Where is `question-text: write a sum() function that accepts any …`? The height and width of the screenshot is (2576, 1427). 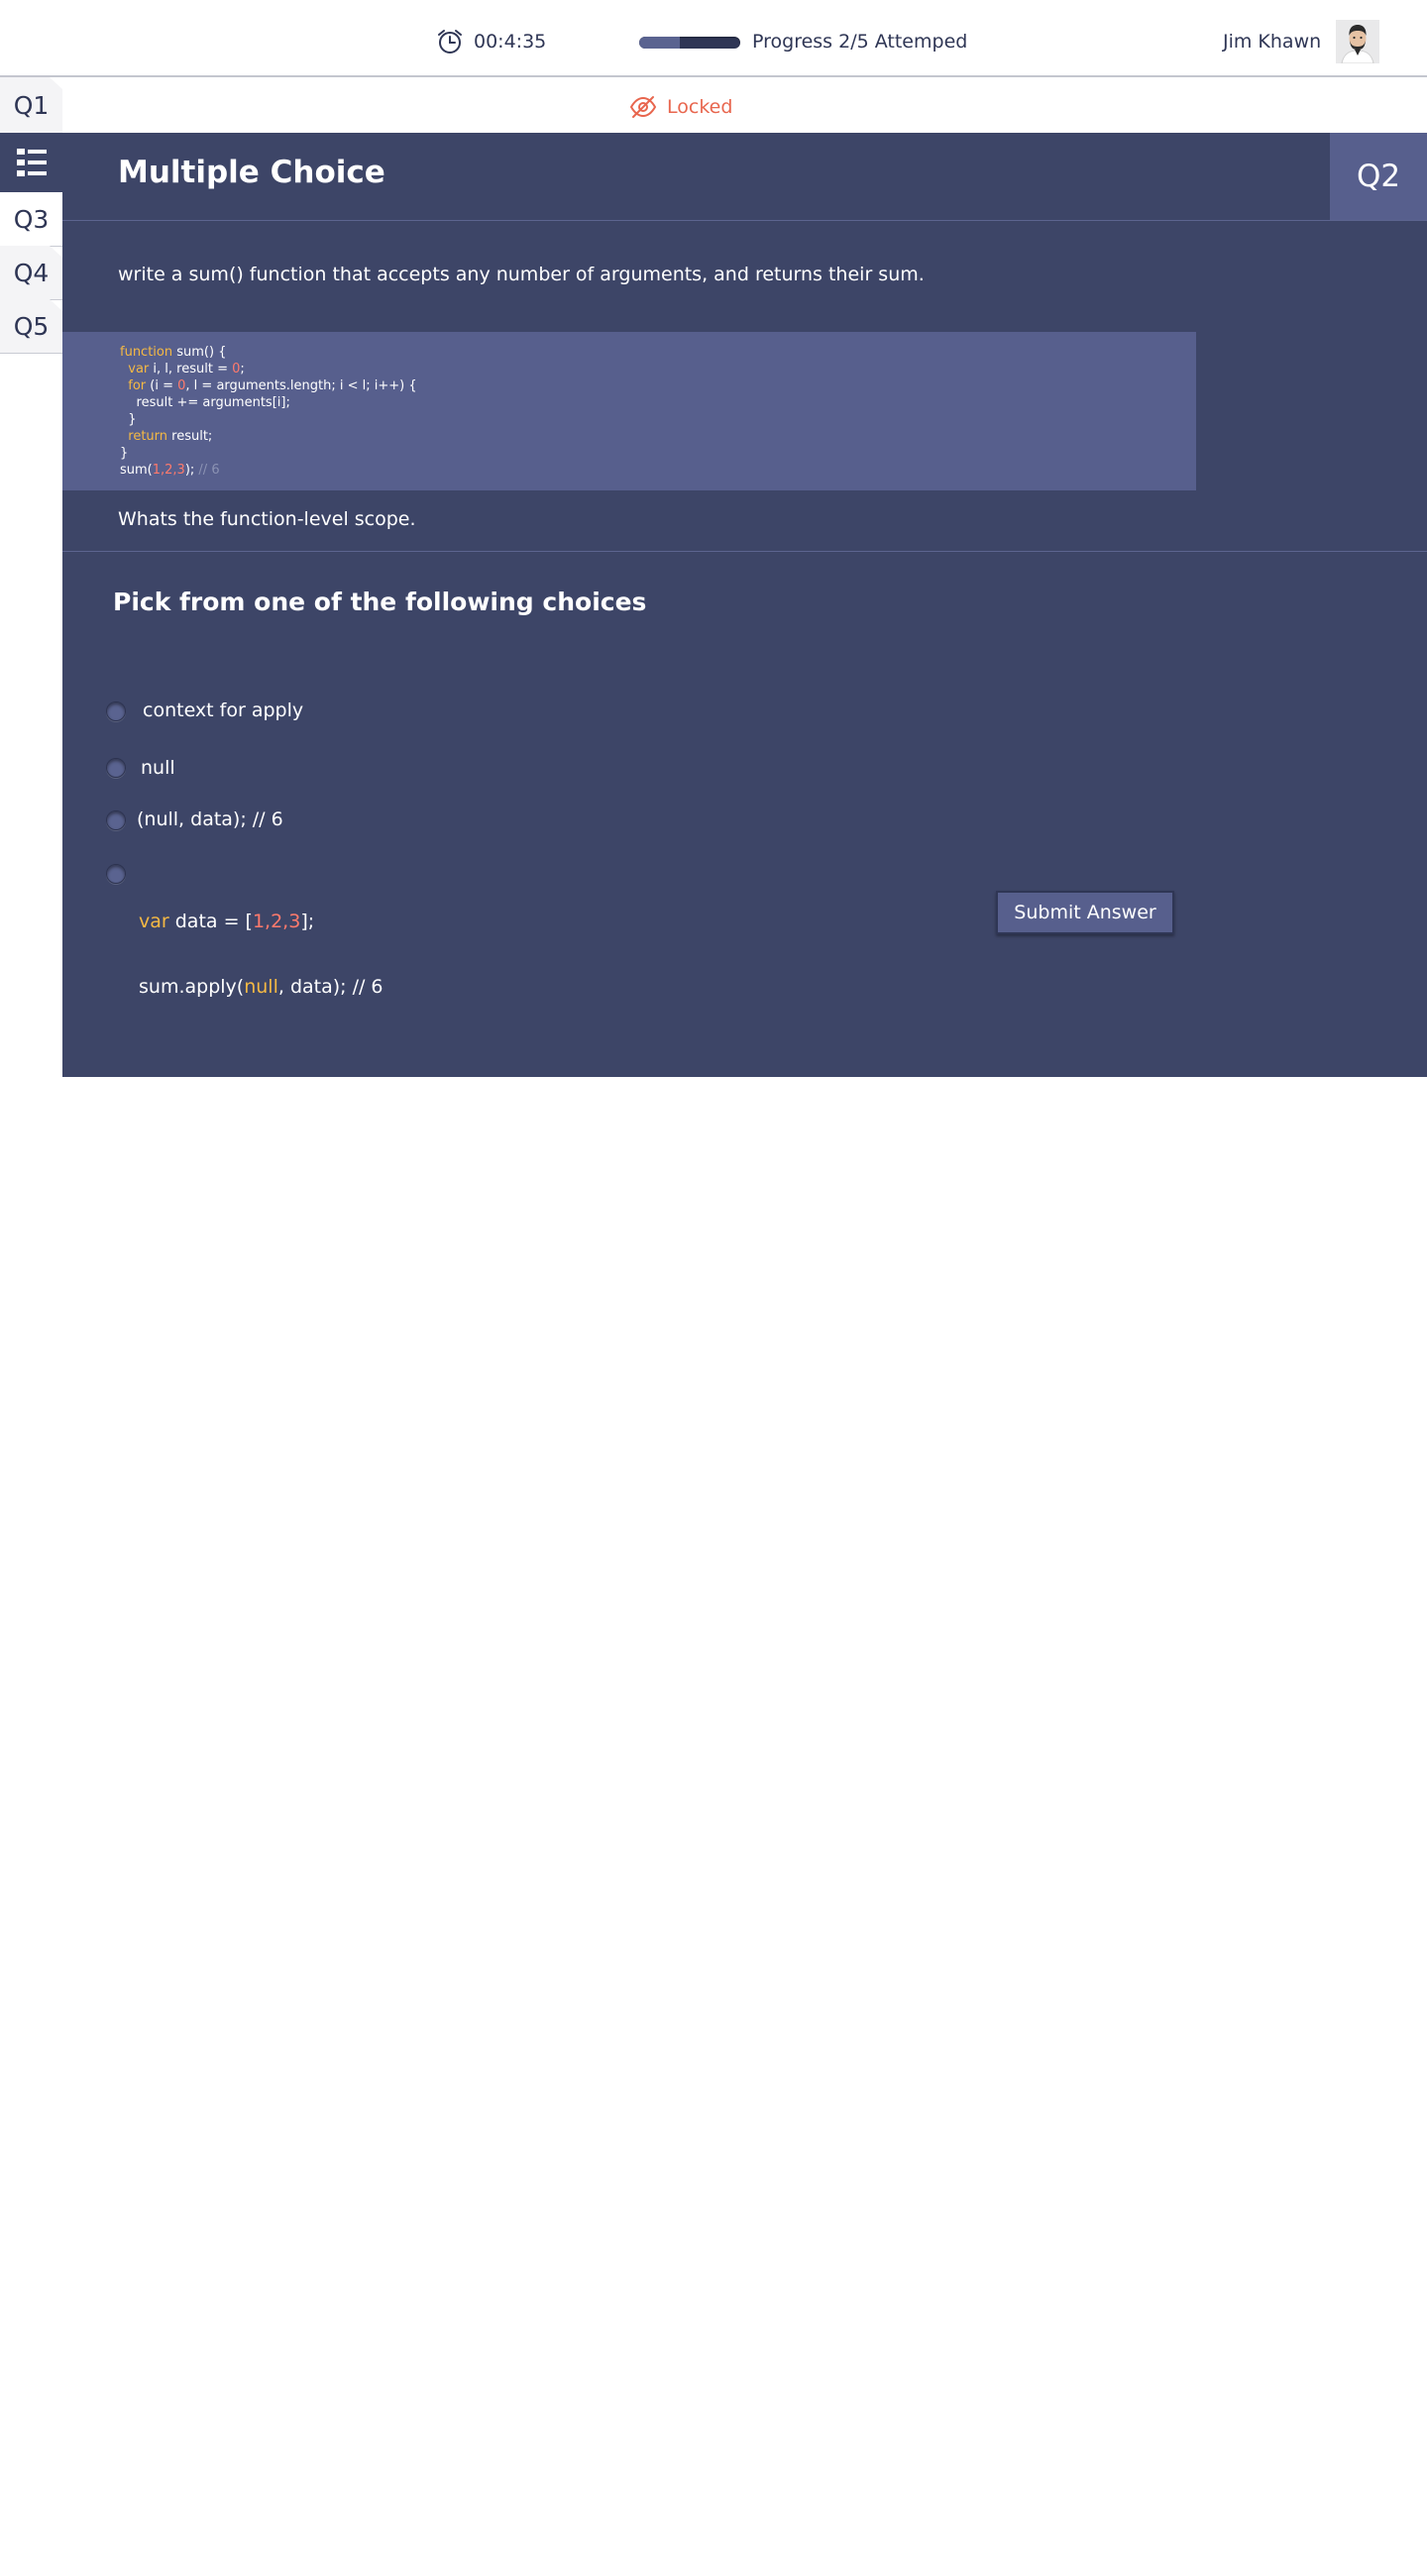 question-text: write a sum() function that accepts any … is located at coordinates (521, 274).